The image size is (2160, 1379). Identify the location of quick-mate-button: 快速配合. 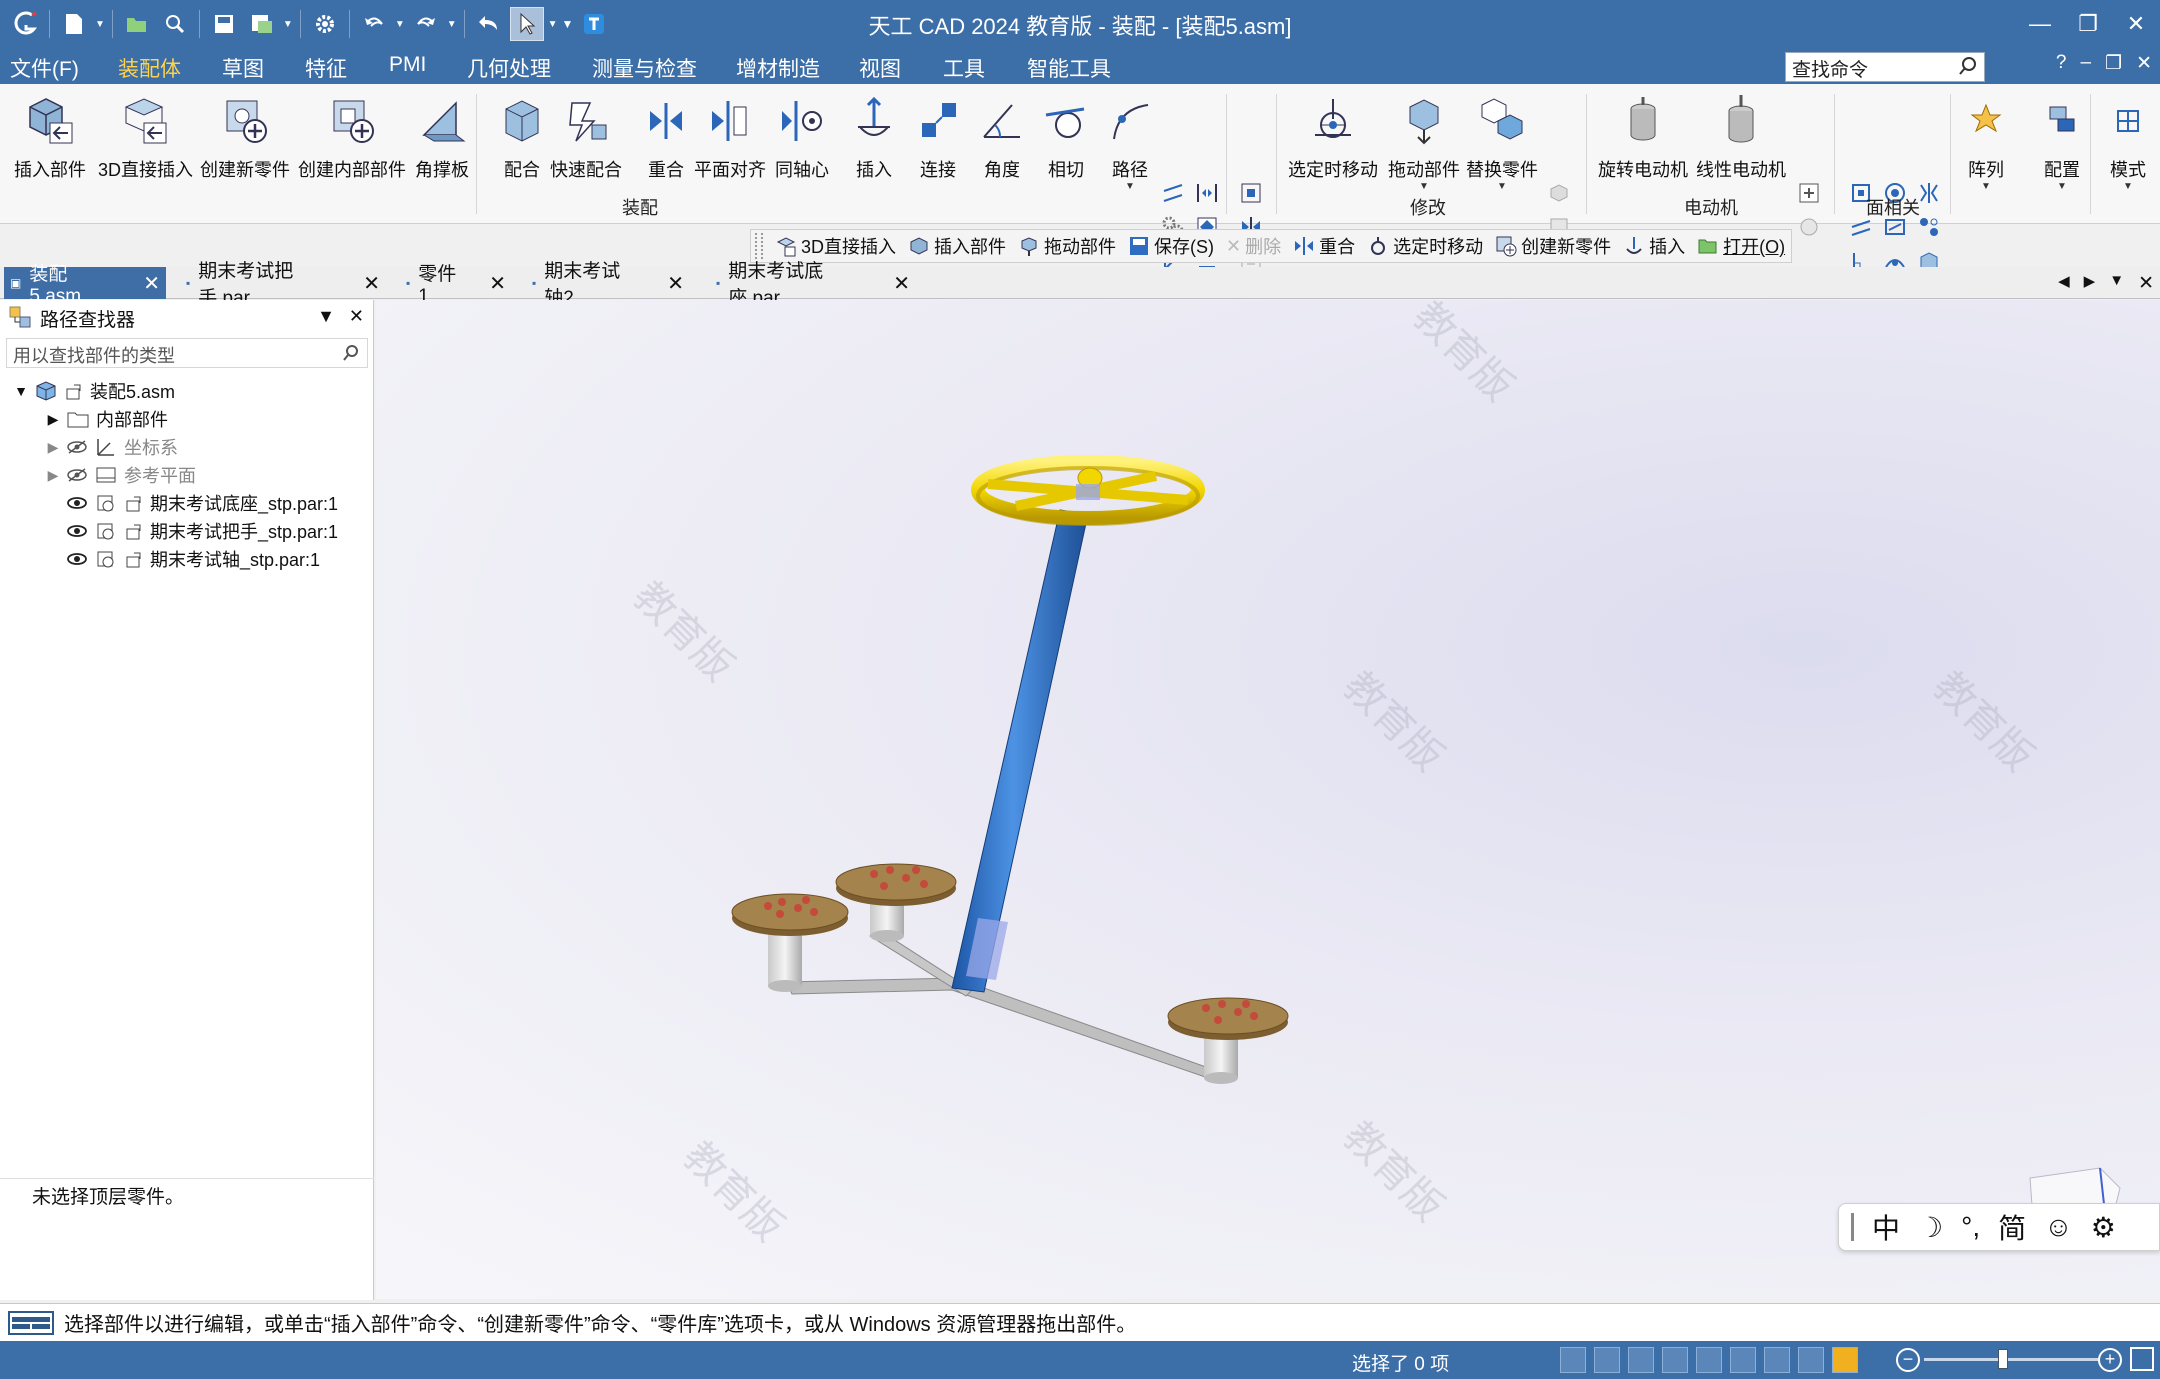
(586, 137).